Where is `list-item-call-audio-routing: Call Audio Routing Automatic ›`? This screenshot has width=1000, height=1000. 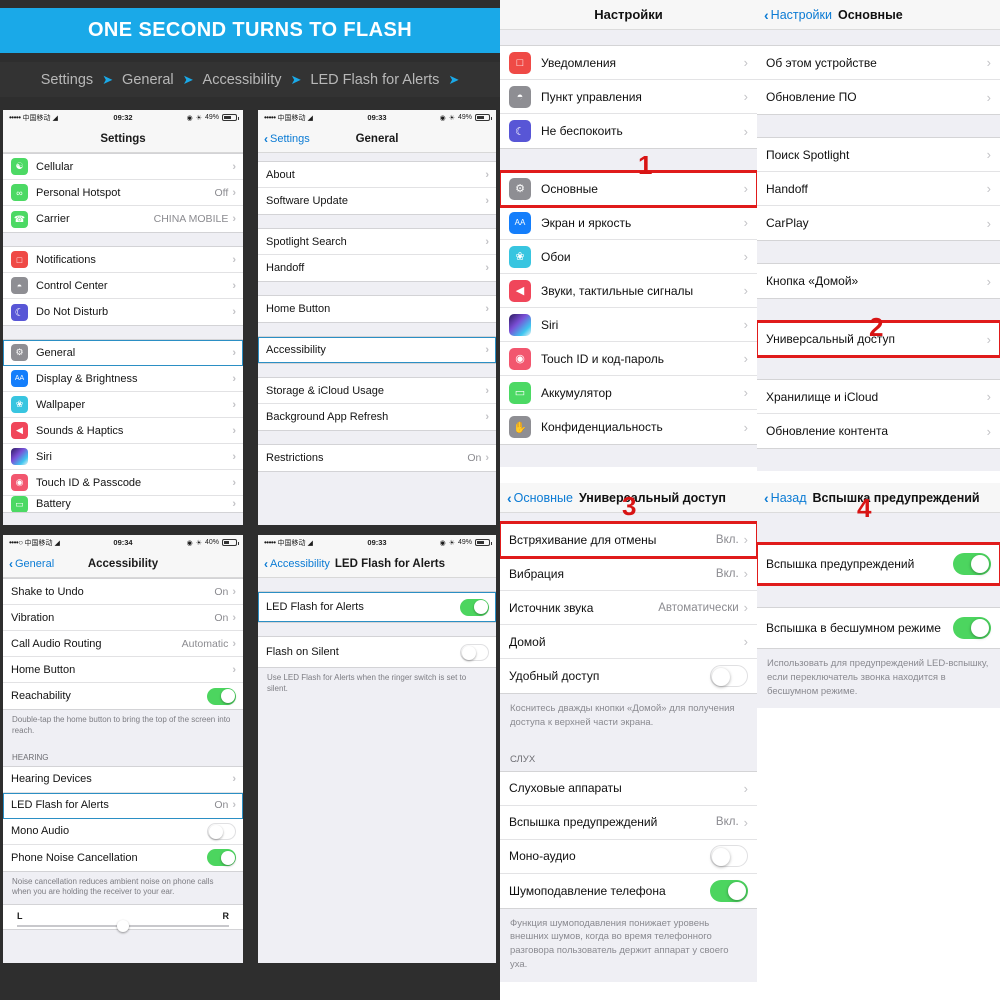 list-item-call-audio-routing: Call Audio Routing Automatic › is located at coordinates (123, 644).